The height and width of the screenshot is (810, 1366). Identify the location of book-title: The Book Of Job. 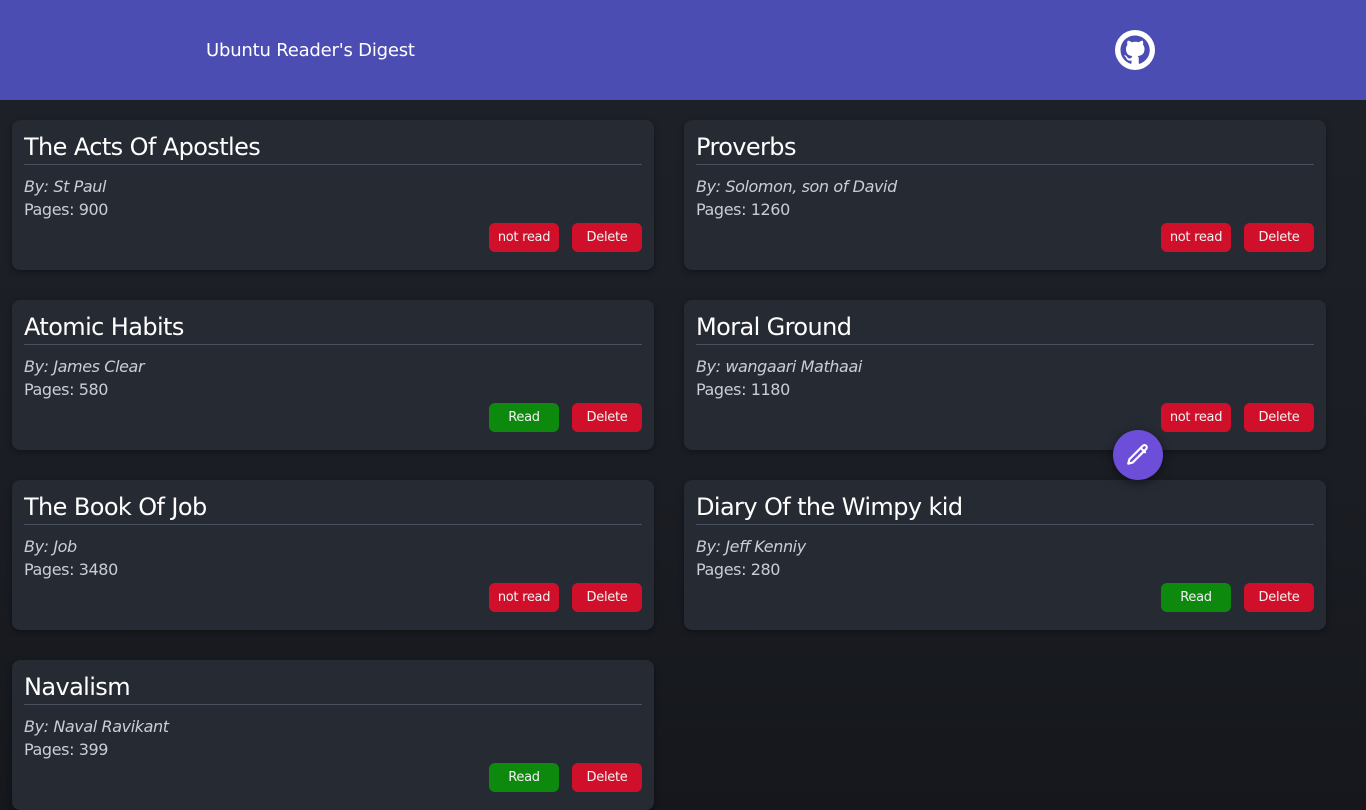
(333, 508).